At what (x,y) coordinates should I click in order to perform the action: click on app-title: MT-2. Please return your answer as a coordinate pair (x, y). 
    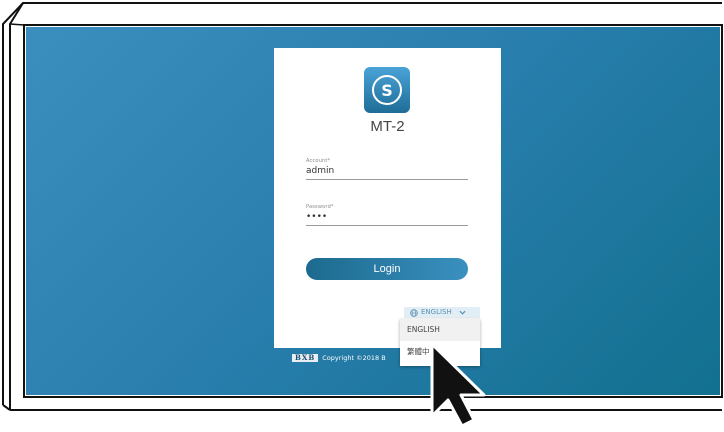
    Looking at the image, I should click on (387, 126).